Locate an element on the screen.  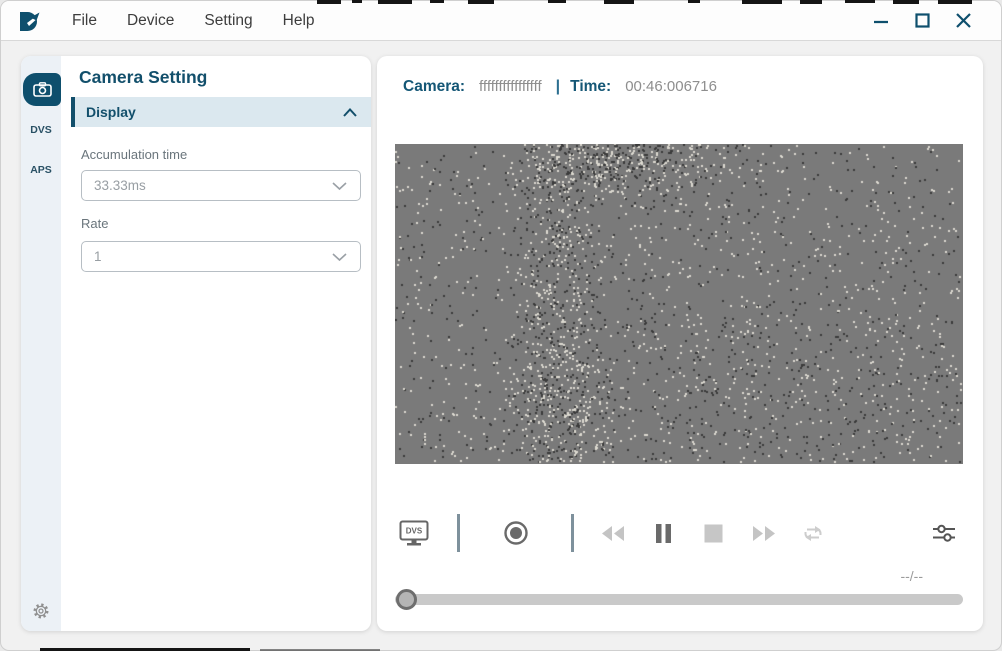
minimize-button is located at coordinates (882, 21).